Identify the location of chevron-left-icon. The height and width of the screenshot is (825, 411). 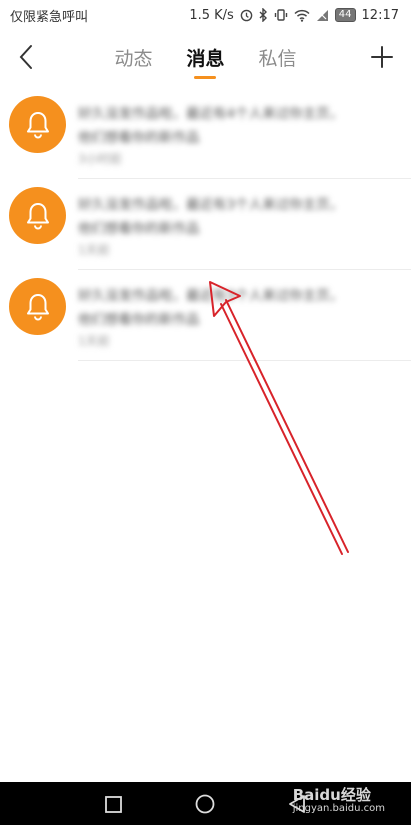
(25, 57).